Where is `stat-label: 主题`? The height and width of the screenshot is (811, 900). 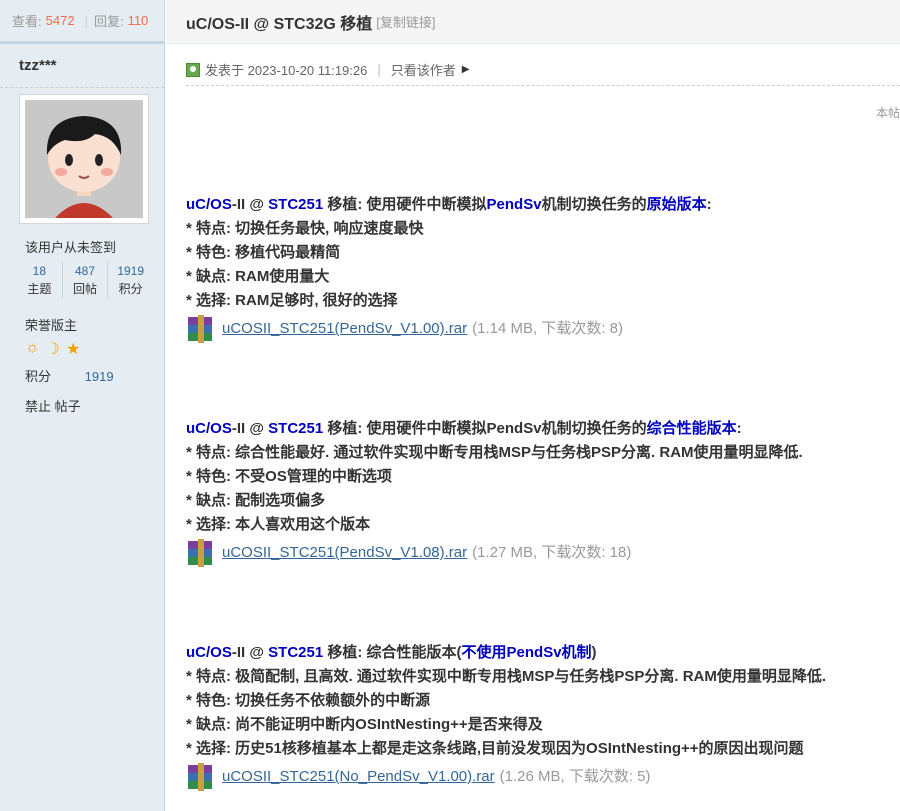 stat-label: 主题 is located at coordinates (39, 289).